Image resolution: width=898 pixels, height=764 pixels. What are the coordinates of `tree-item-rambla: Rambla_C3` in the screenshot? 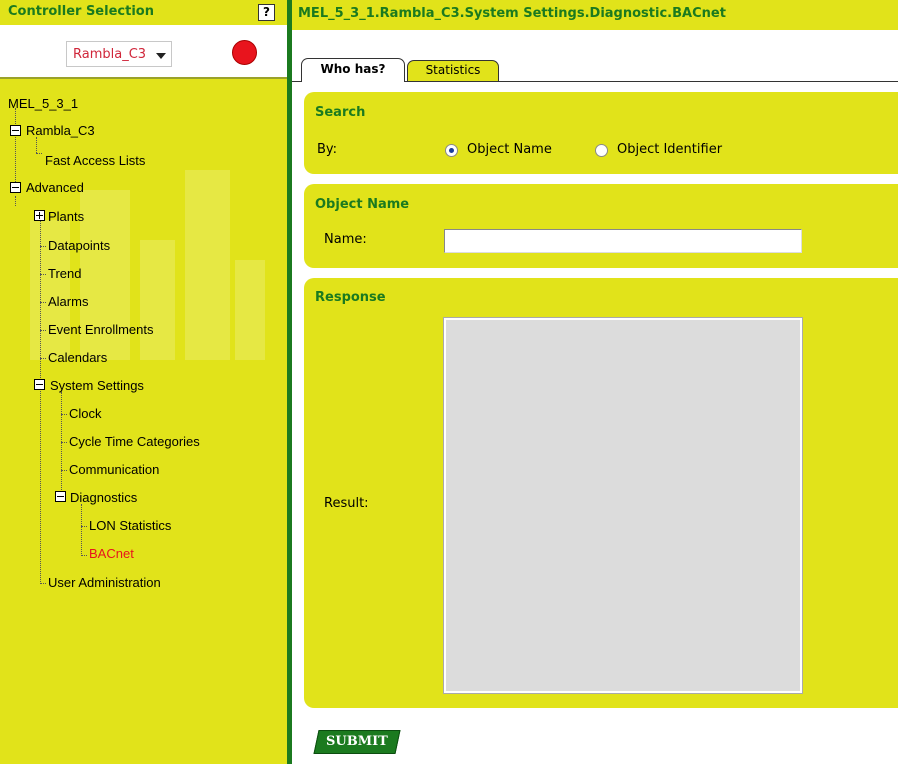 It's located at (60, 130).